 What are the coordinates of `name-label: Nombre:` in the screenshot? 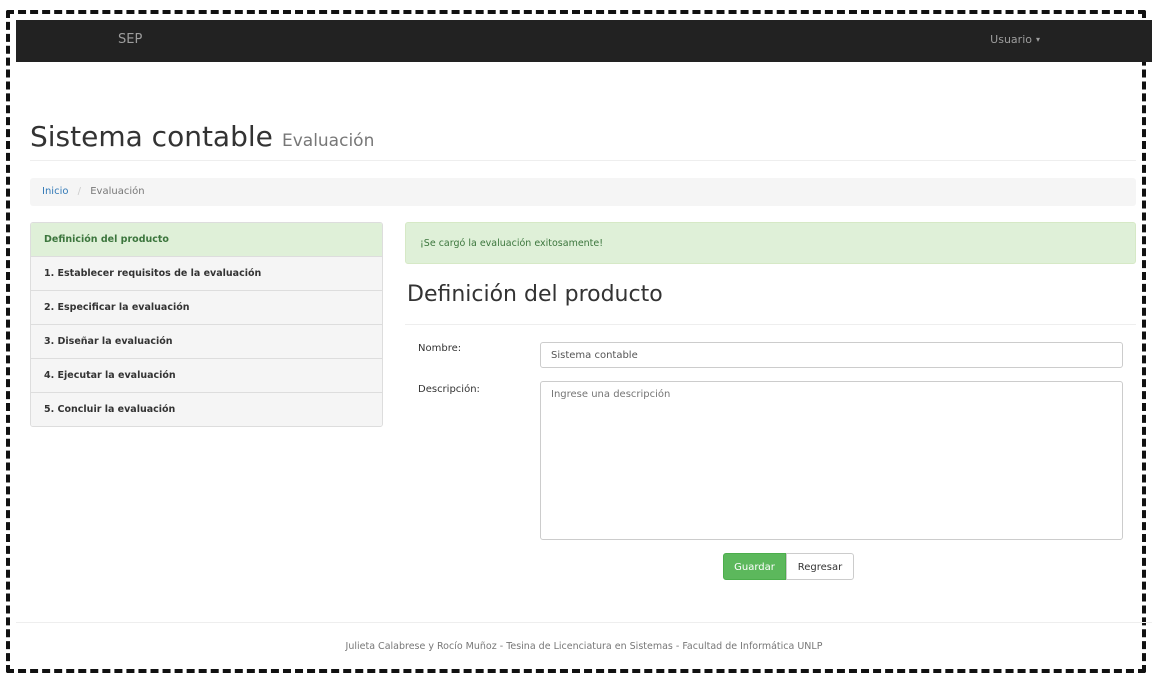 It's located at (440, 348).